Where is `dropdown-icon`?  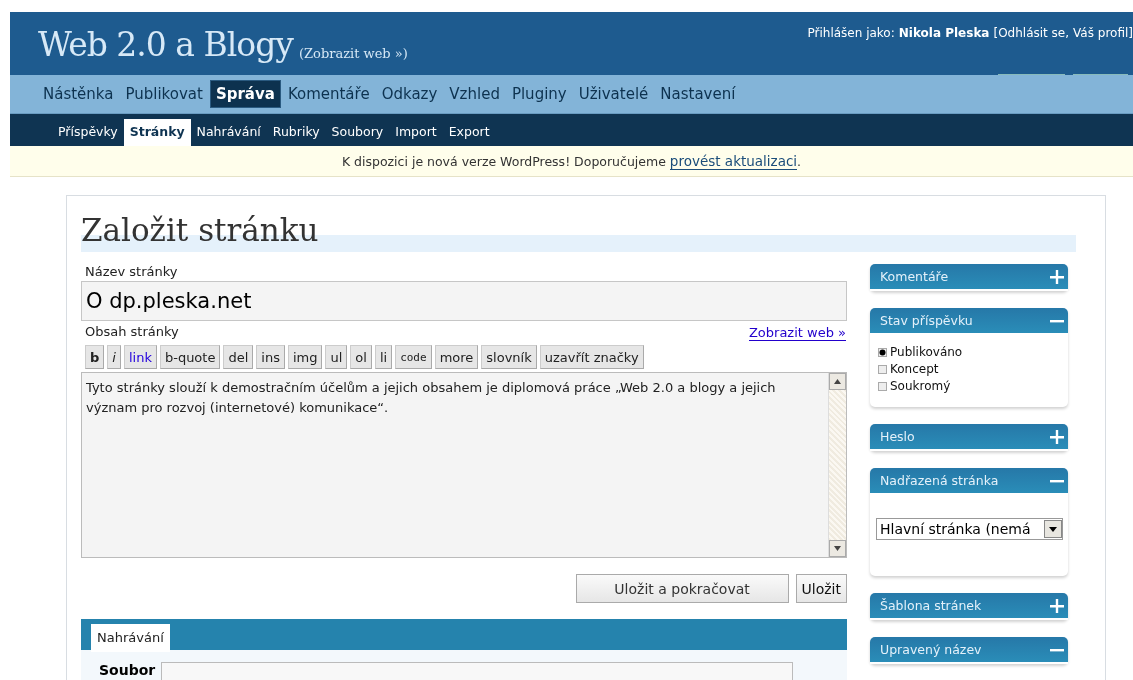
dropdown-icon is located at coordinates (1053, 529).